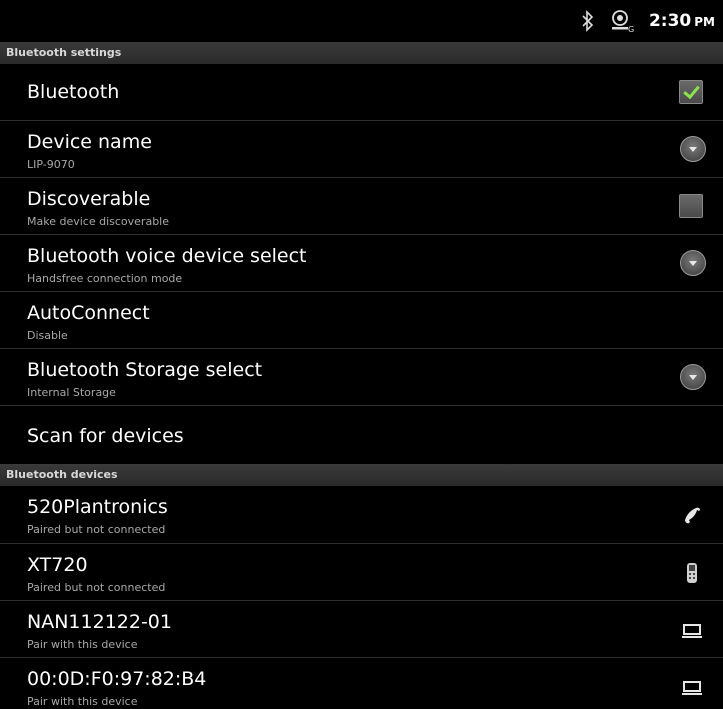 The image size is (723, 709). I want to click on device-name: 520Plantronics, so click(97, 507).